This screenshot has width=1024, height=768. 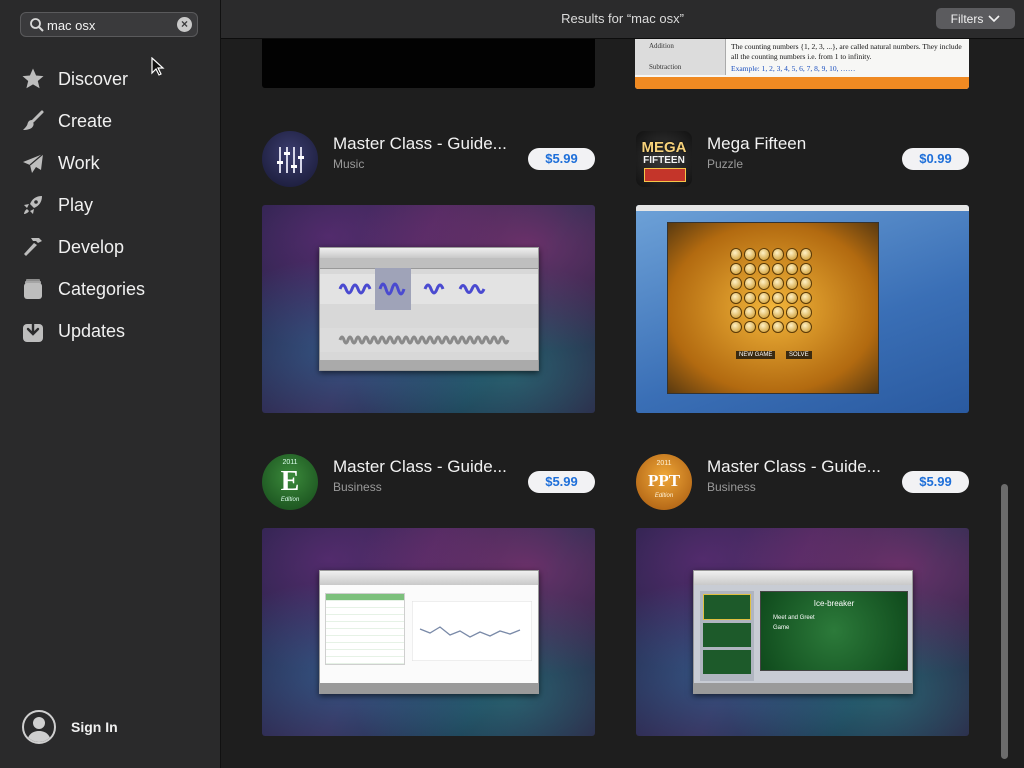 What do you see at coordinates (33, 163) in the screenshot?
I see `paper-plane-icon` at bounding box center [33, 163].